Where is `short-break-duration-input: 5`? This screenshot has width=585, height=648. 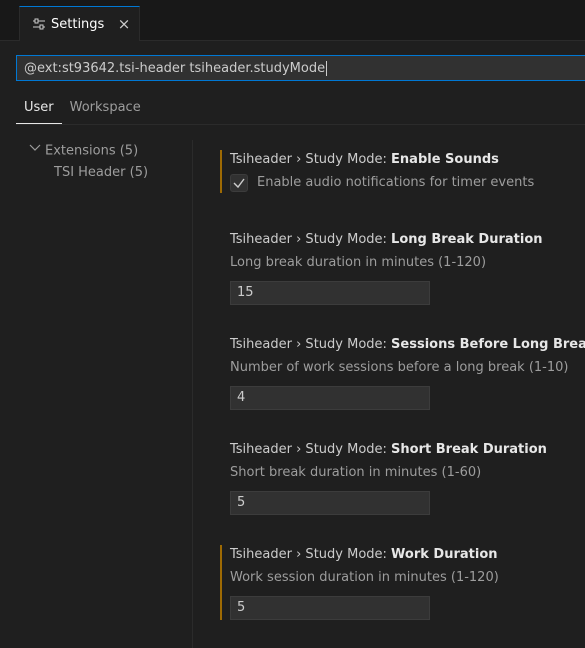 short-break-duration-input: 5 is located at coordinates (330, 503).